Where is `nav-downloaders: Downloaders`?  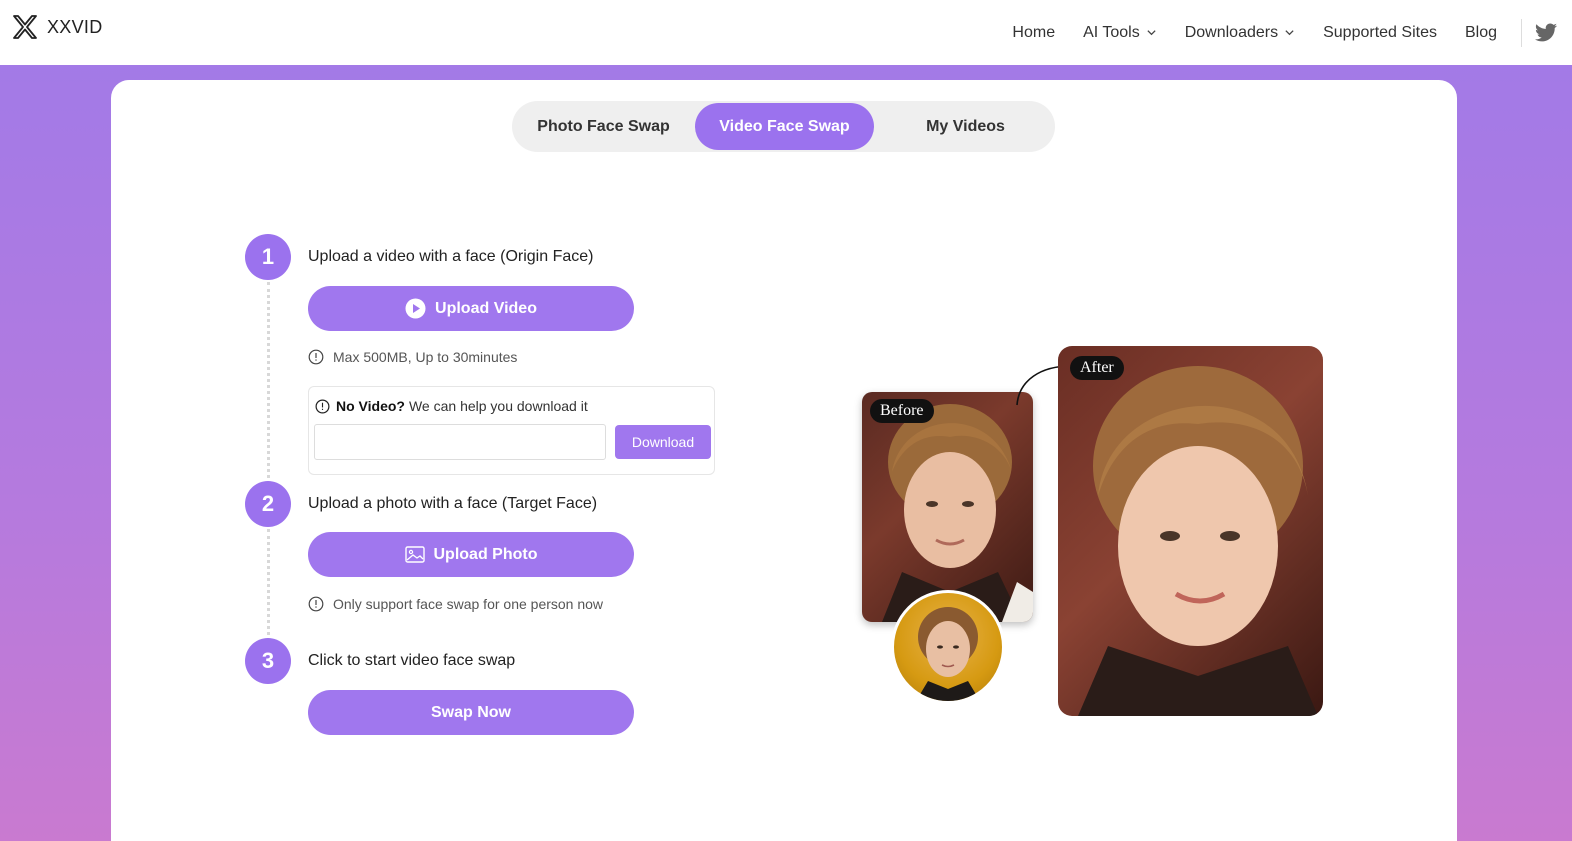 nav-downloaders: Downloaders is located at coordinates (1240, 33).